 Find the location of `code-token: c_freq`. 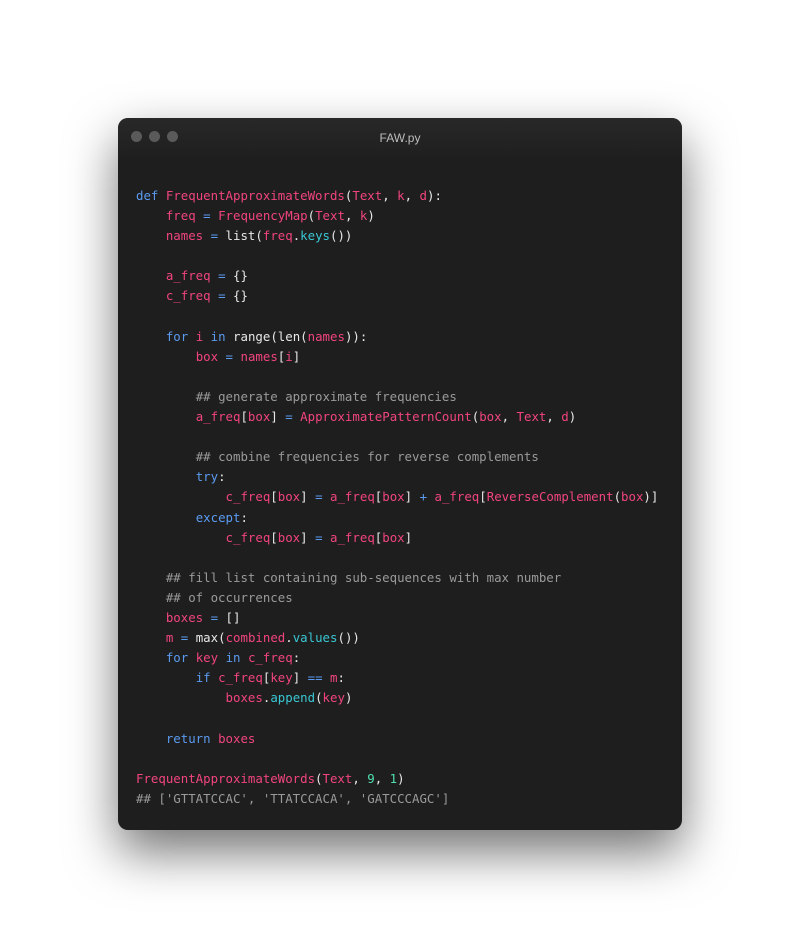

code-token: c_freq is located at coordinates (188, 296).